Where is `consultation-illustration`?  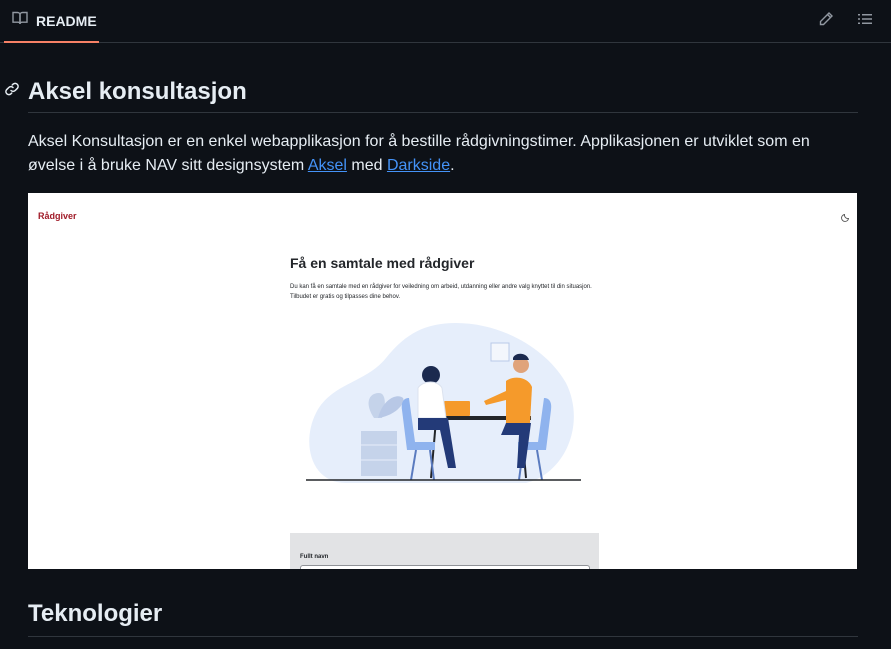
consultation-illustration is located at coordinates (443, 403).